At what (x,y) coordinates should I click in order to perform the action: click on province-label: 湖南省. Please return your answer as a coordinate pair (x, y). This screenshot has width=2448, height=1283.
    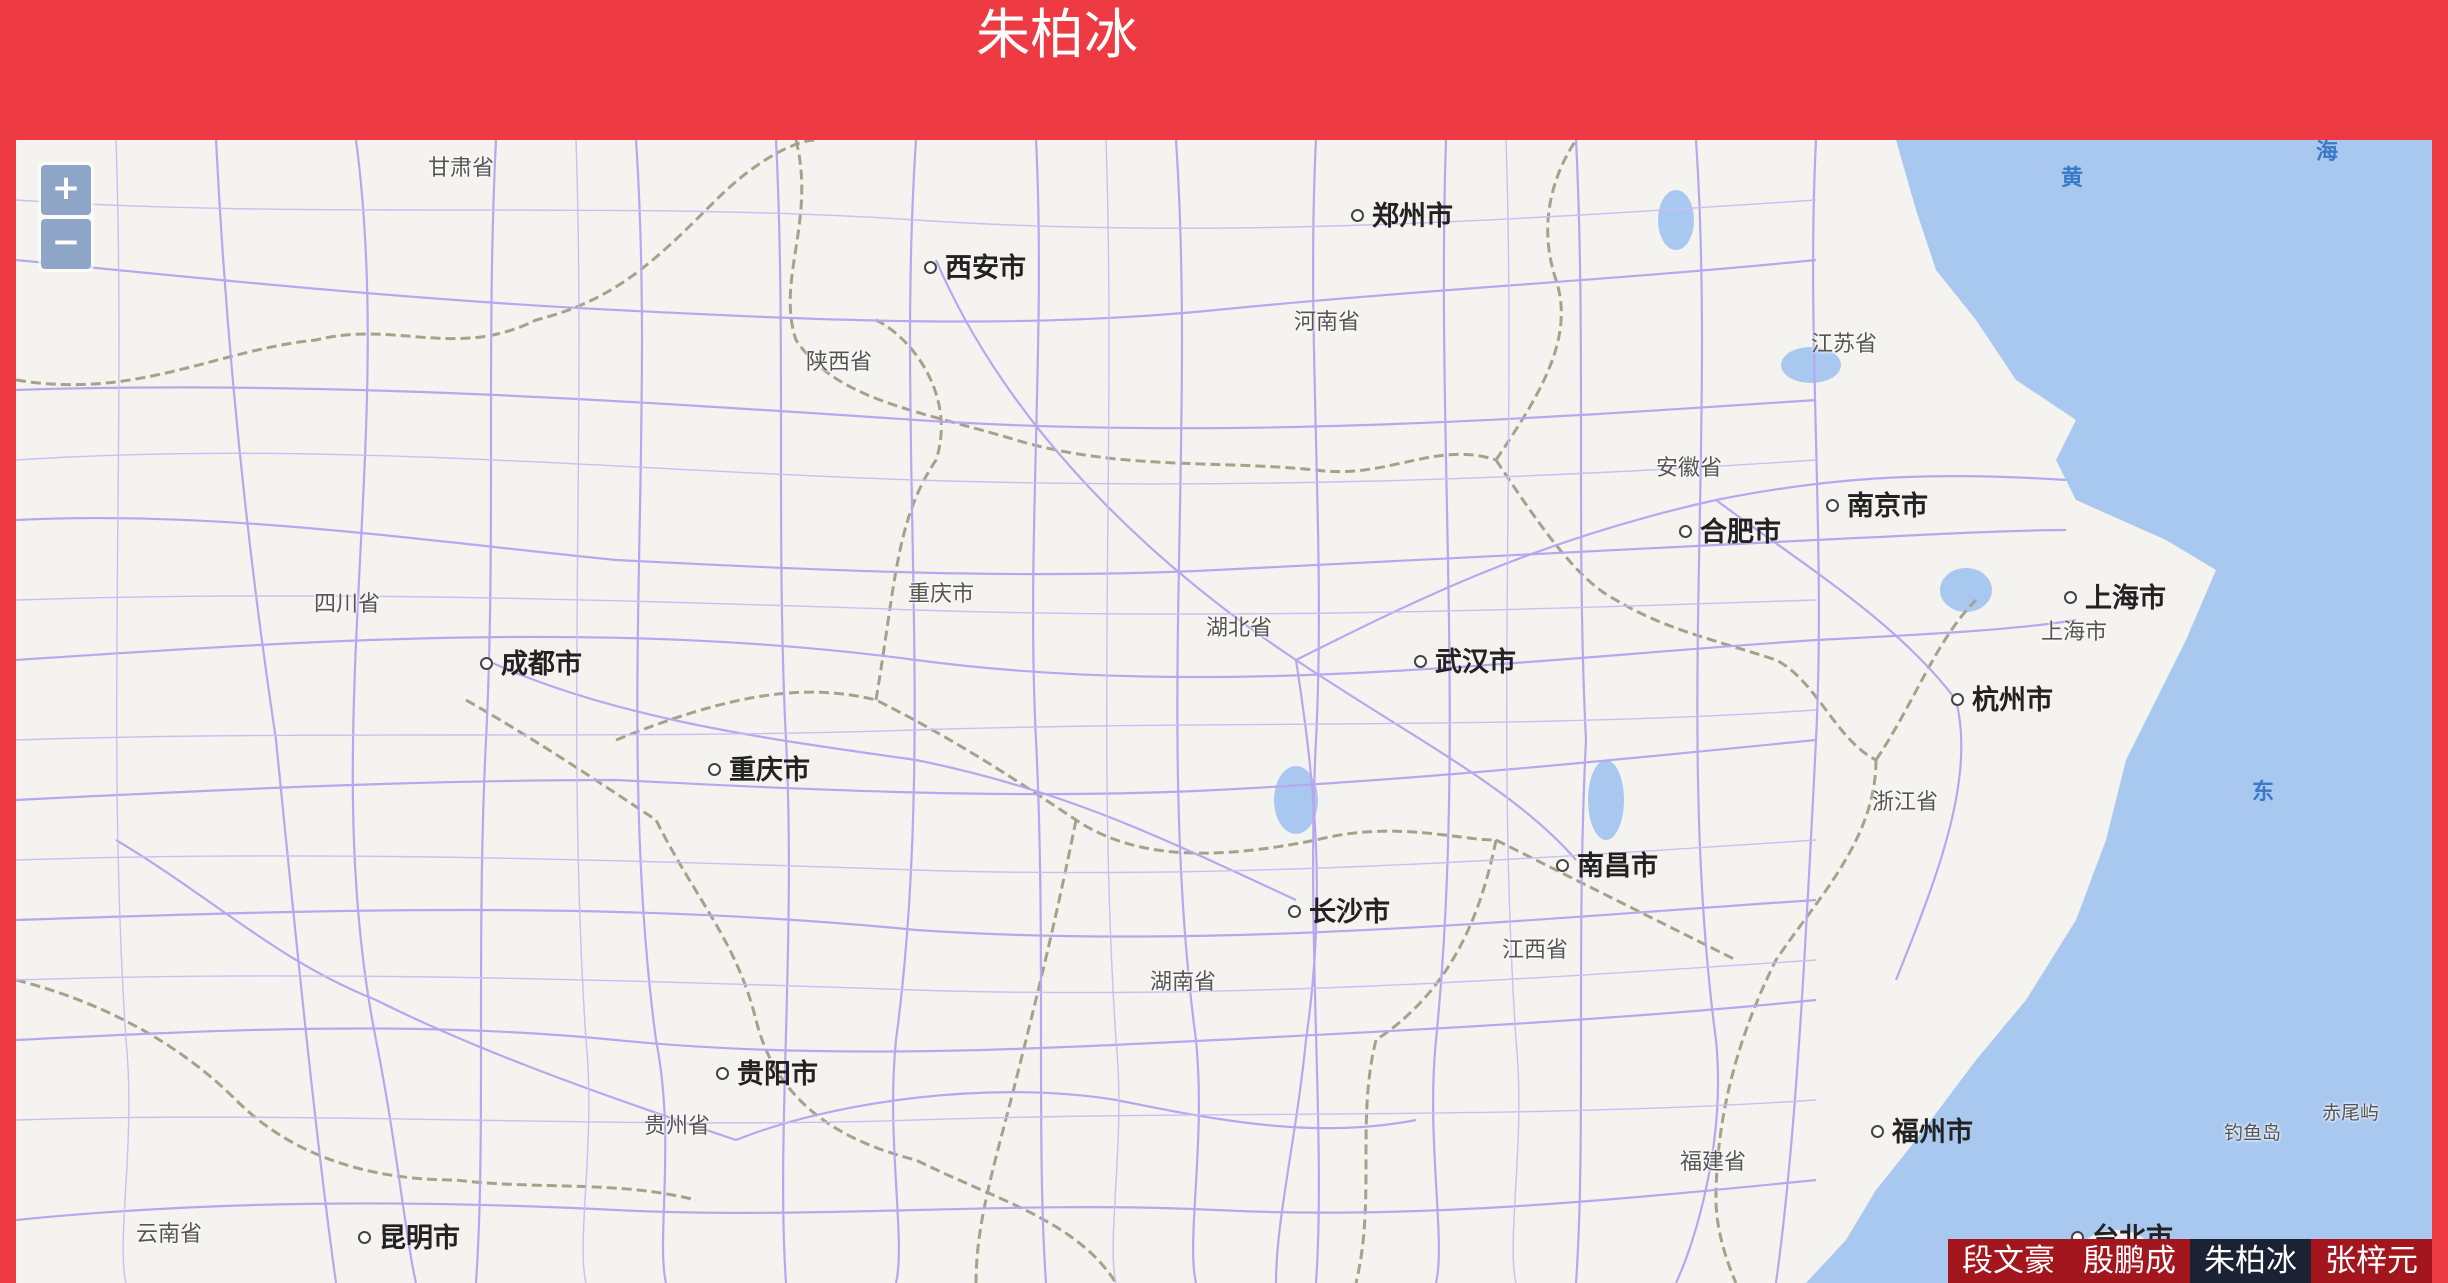
    Looking at the image, I should click on (1183, 982).